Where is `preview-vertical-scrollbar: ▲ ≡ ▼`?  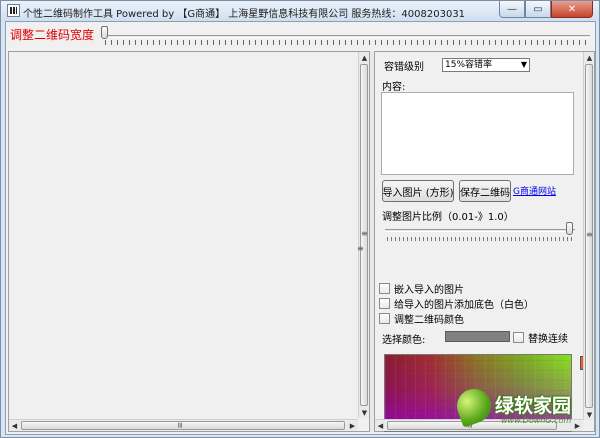
preview-vertical-scrollbar: ▲ ≡ ▼ is located at coordinates (363, 235).